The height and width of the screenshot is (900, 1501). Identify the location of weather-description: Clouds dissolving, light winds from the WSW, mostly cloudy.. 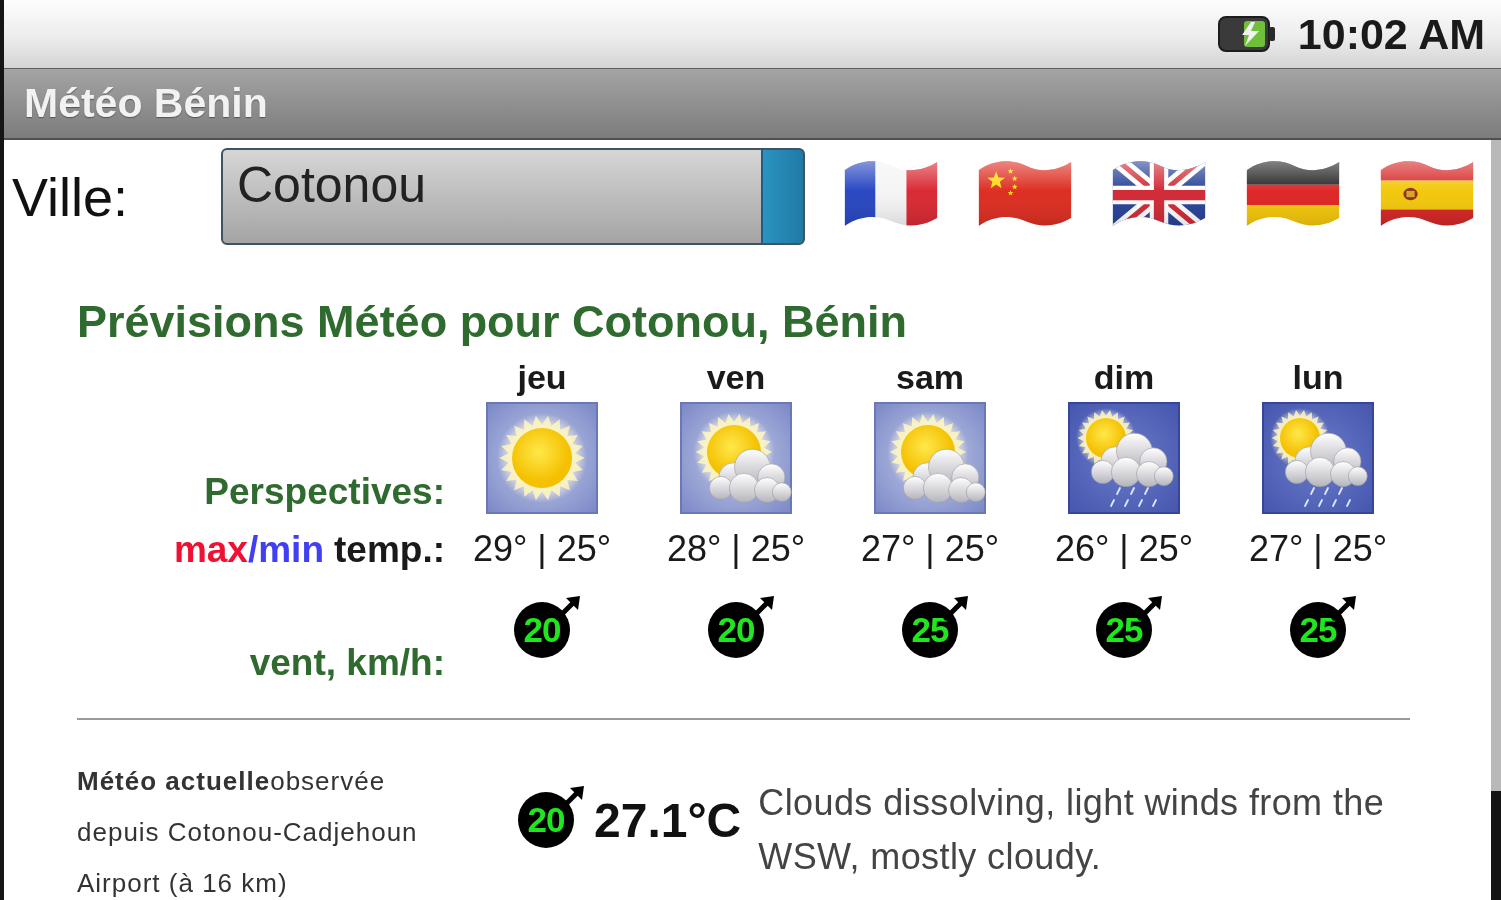
(1072, 830).